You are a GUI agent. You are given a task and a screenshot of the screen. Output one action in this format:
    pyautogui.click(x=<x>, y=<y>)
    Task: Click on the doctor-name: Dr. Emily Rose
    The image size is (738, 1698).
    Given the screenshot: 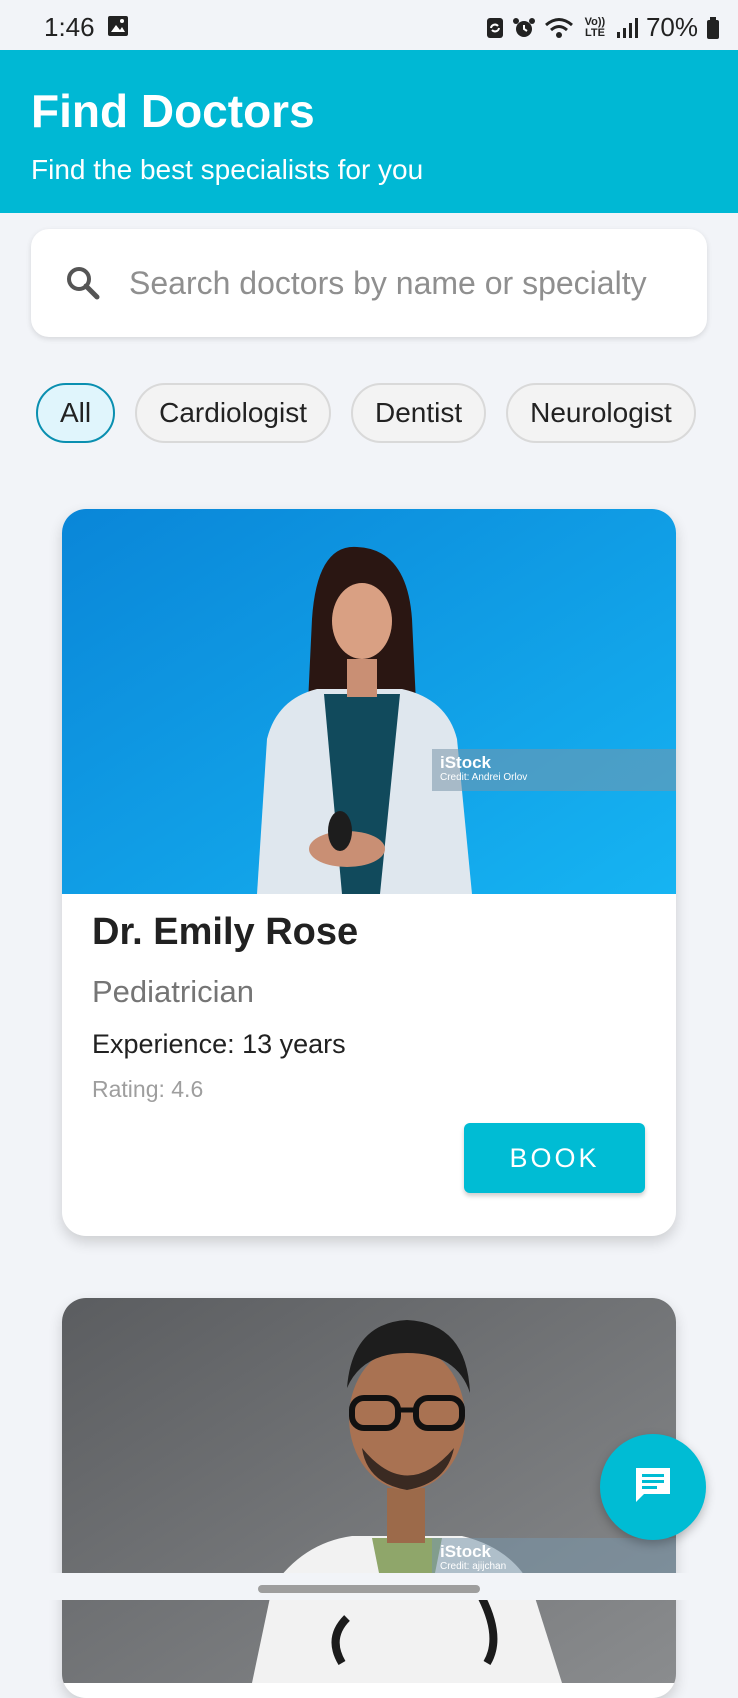 What is the action you would take?
    pyautogui.click(x=225, y=932)
    